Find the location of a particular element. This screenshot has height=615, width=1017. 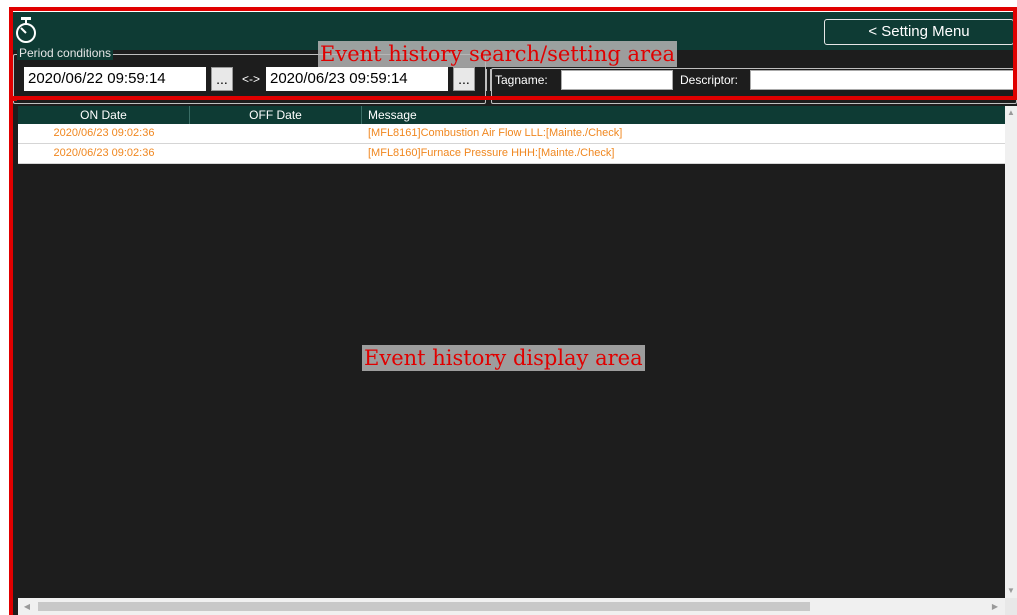

start-date-field: 2020/06/22 09:59:14 is located at coordinates (115, 79).